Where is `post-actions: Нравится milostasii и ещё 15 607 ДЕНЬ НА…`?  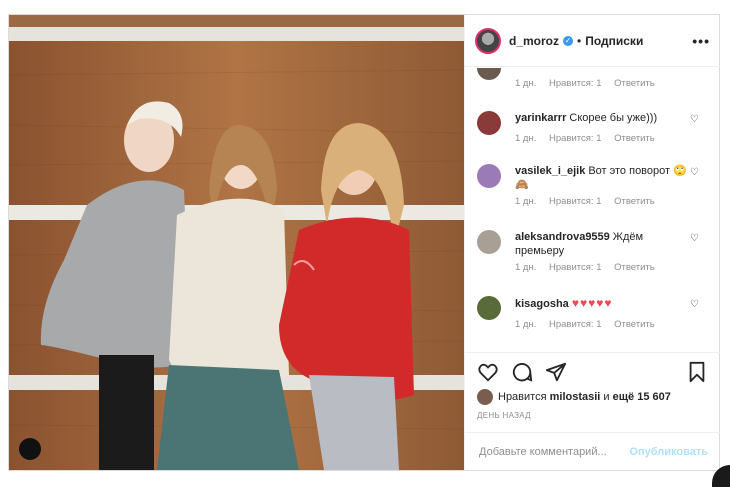
post-actions: Нравится milostasii и ещё 15 607 ДЕНЬ НА… is located at coordinates (592, 392).